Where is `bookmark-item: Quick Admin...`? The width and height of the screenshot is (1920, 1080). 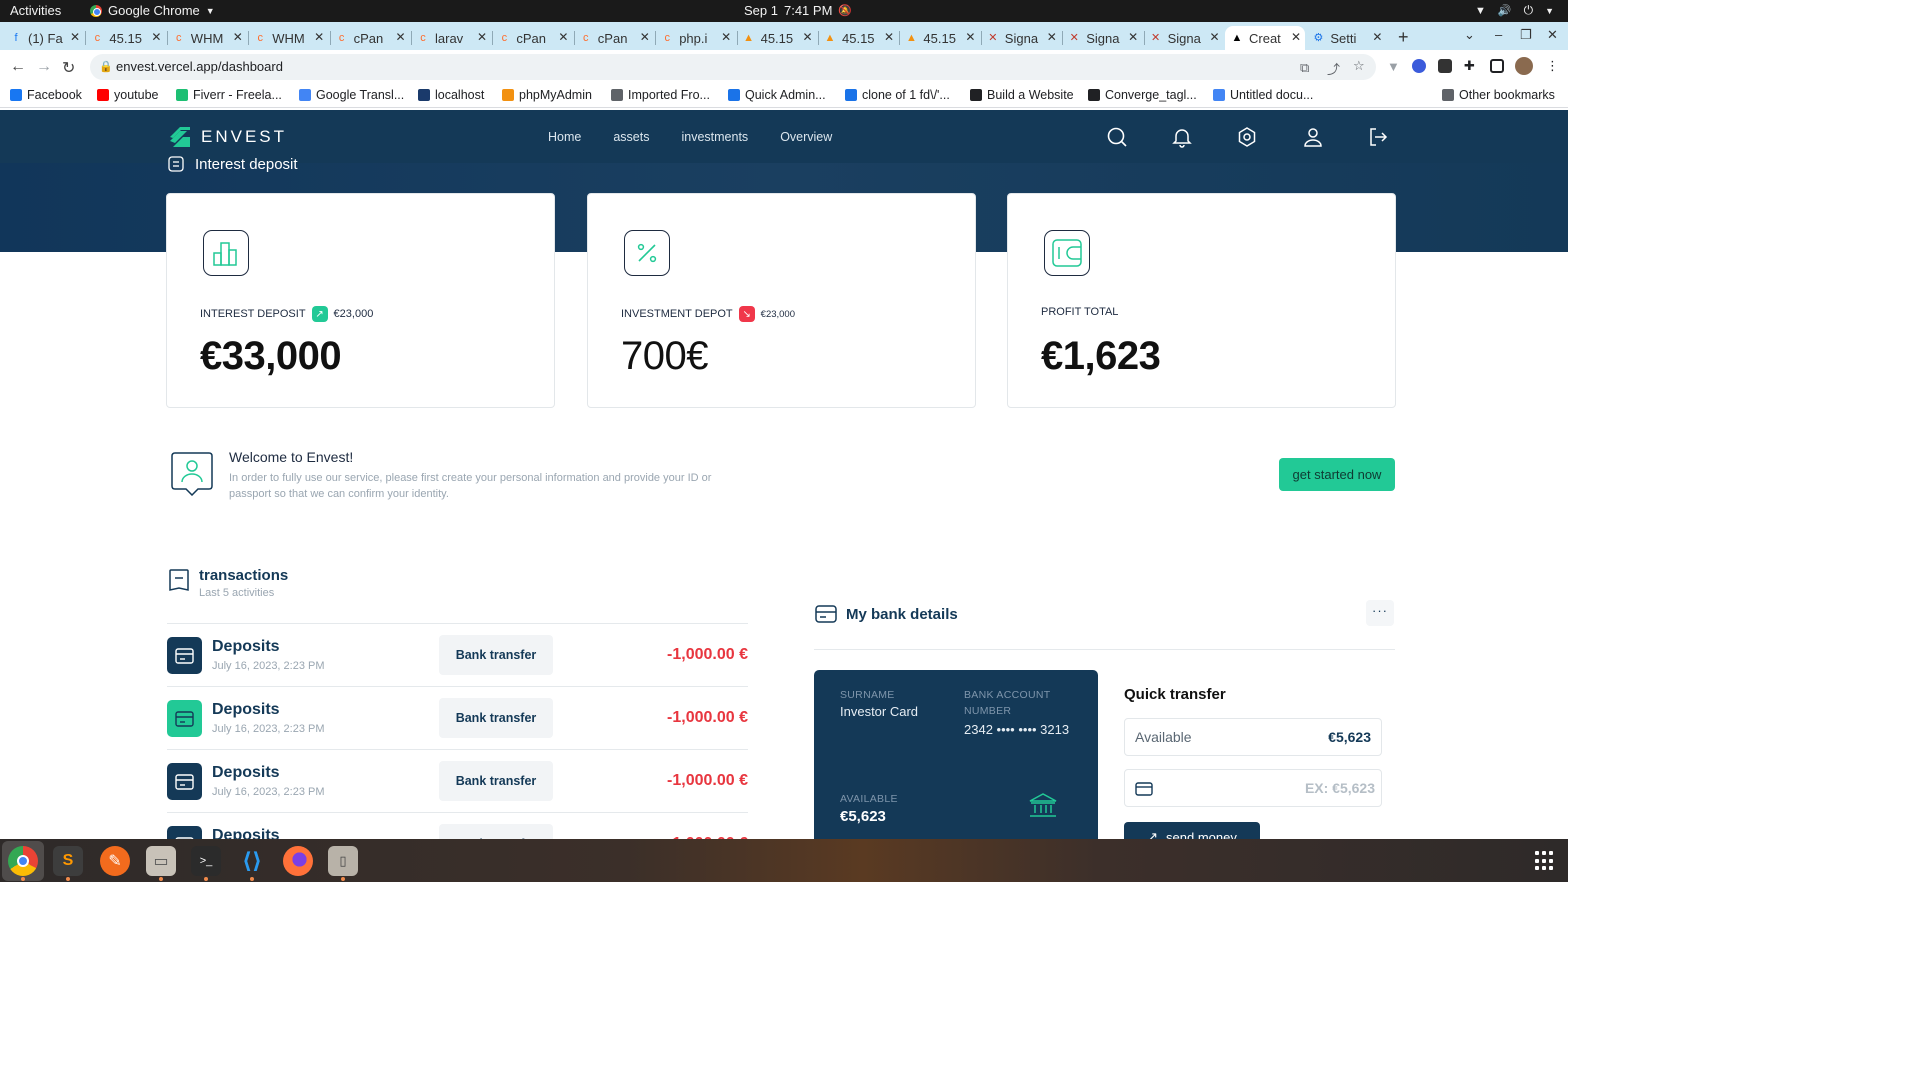
bookmark-item: Quick Admin... is located at coordinates (777, 95).